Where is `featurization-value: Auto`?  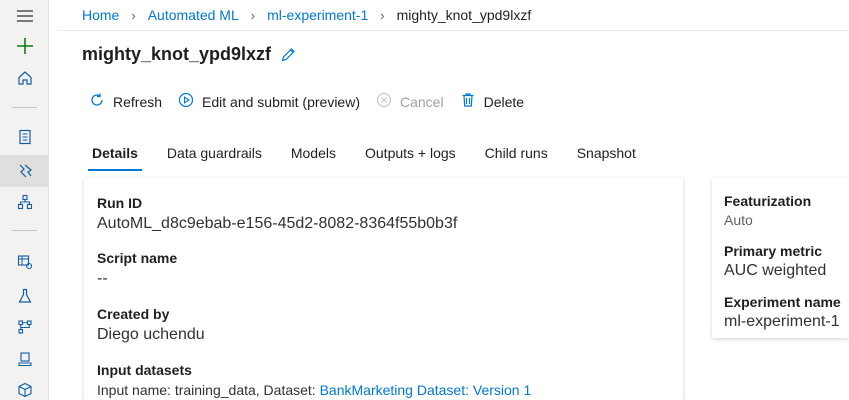 featurization-value: Auto is located at coordinates (738, 220).